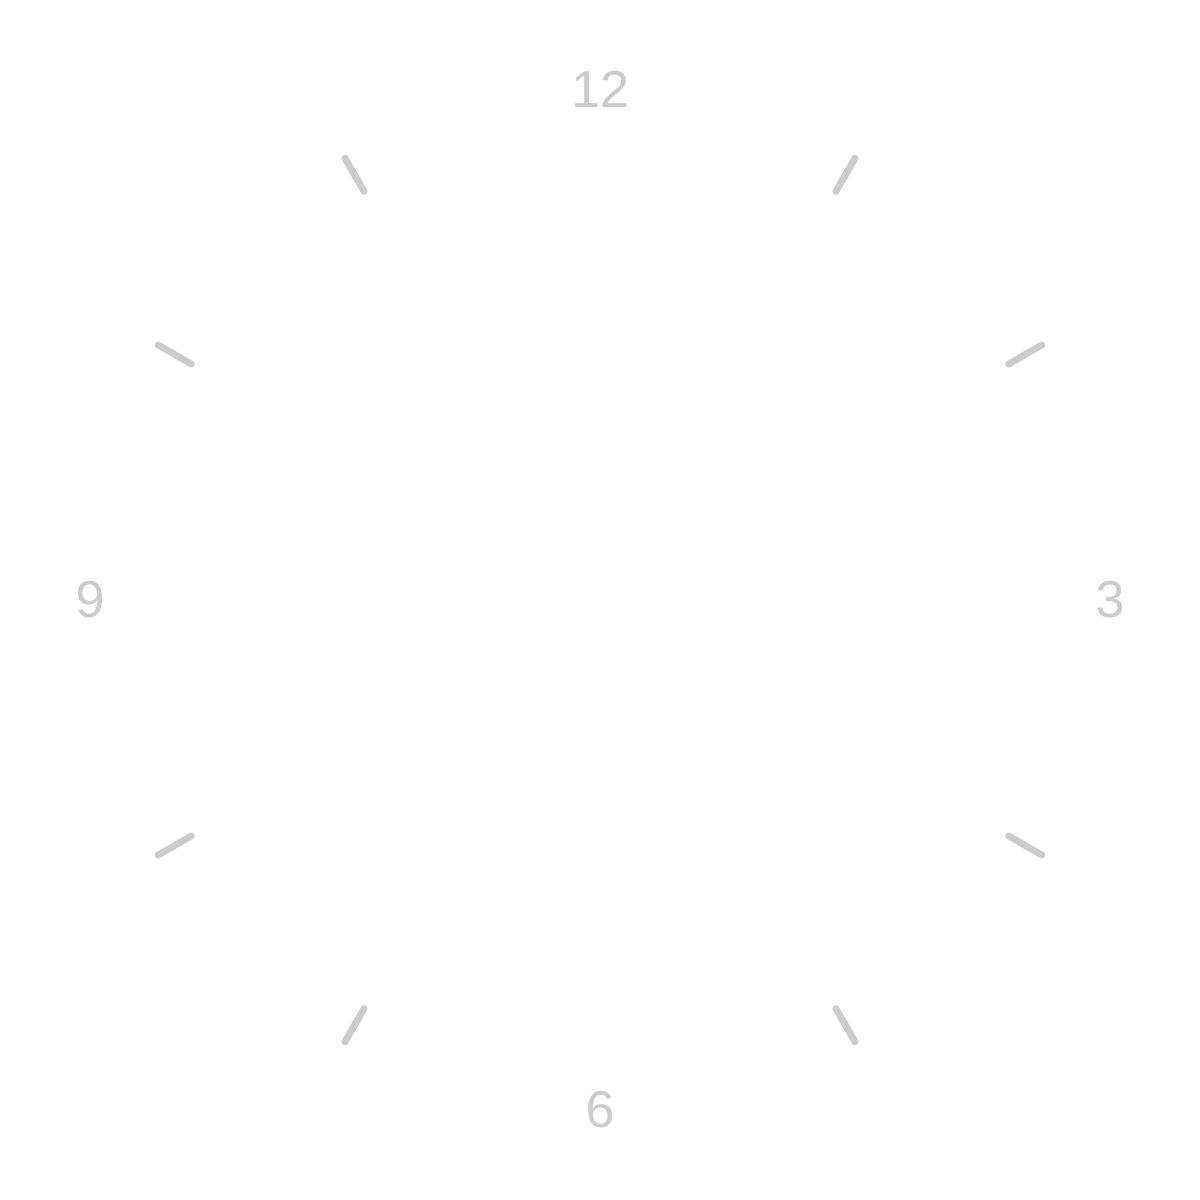 This screenshot has width=1200, height=1200. What do you see at coordinates (600, 90) in the screenshot?
I see `numeral-12: 12` at bounding box center [600, 90].